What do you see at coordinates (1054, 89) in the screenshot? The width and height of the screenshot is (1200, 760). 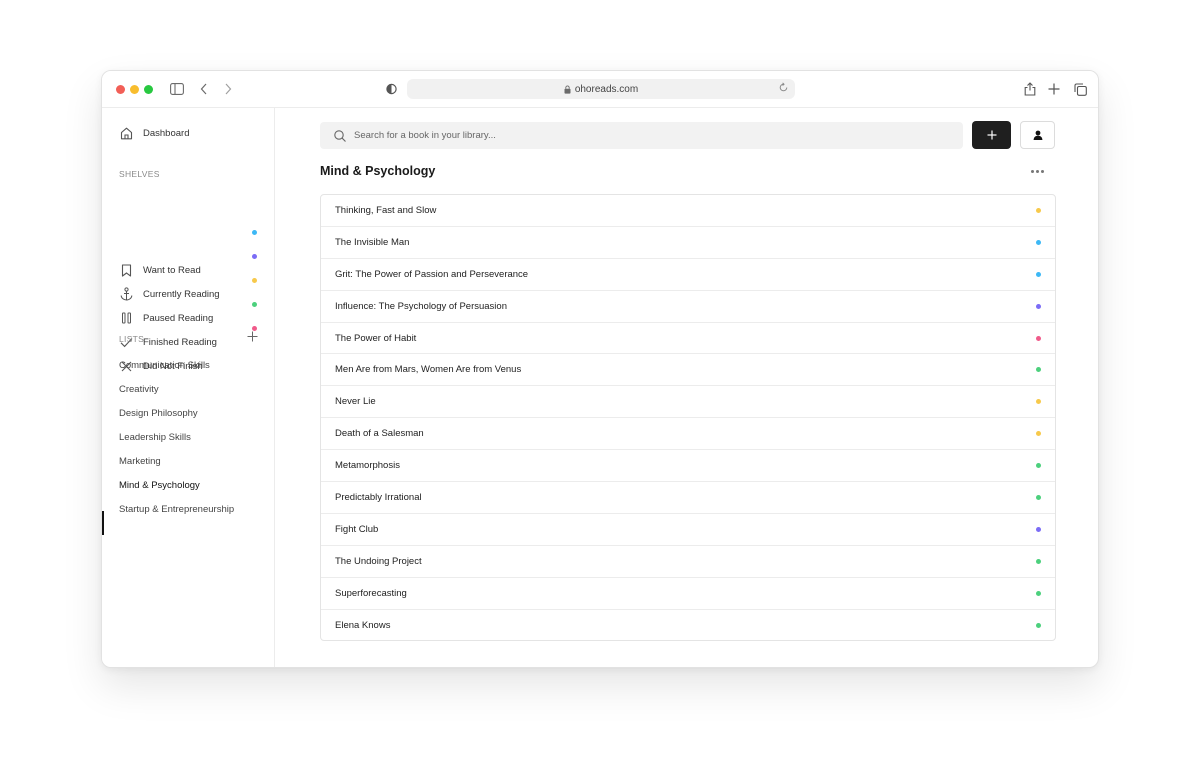 I see `new-tab-icon` at bounding box center [1054, 89].